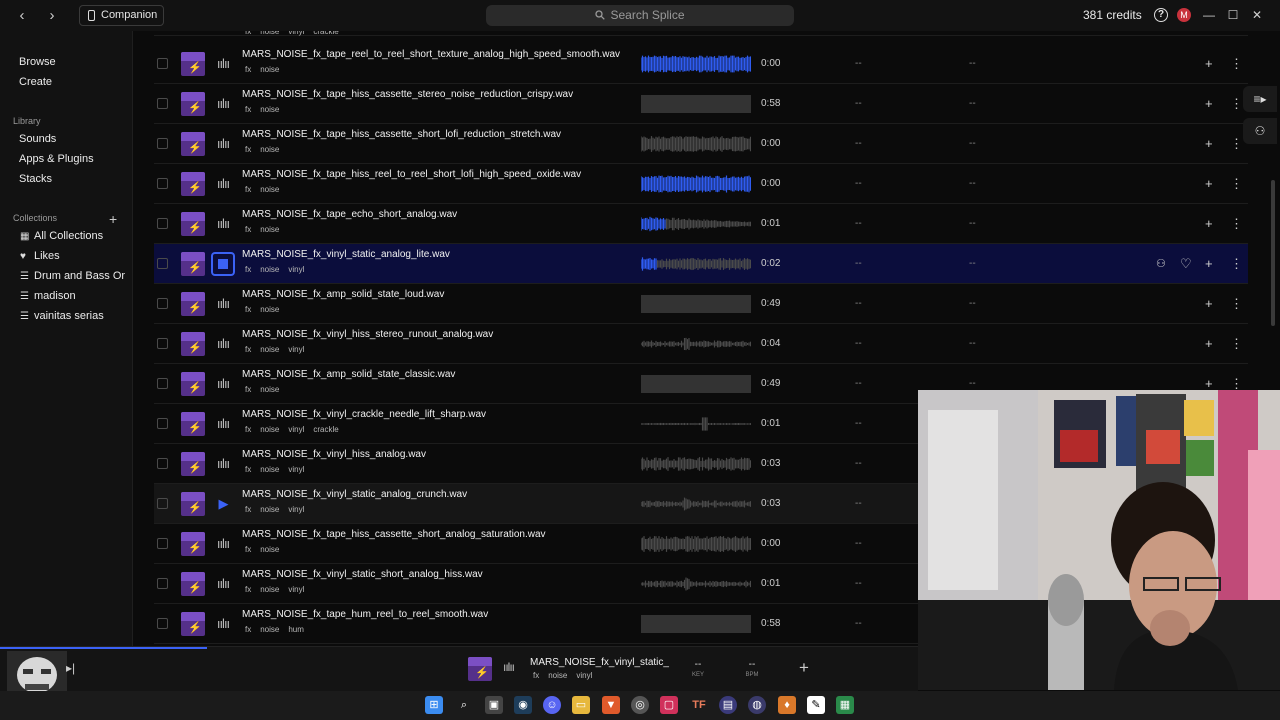 The width and height of the screenshot is (1280, 720). I want to click on notes-icon: ✎, so click(816, 705).